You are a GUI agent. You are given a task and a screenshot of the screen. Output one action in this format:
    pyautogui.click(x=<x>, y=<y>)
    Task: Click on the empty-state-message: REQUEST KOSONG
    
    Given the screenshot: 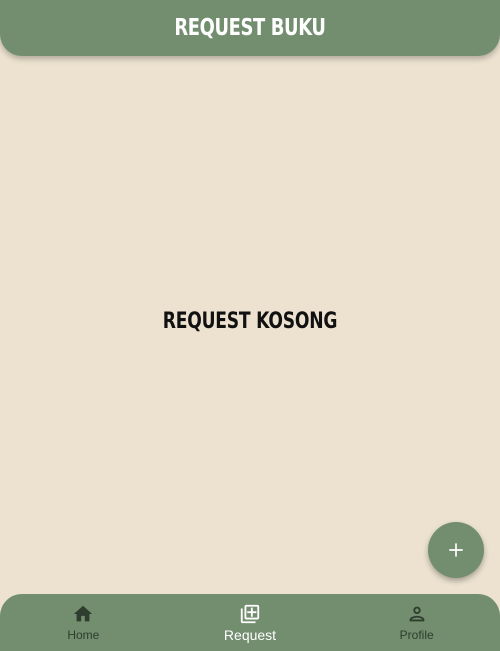 What is the action you would take?
    pyautogui.click(x=250, y=321)
    